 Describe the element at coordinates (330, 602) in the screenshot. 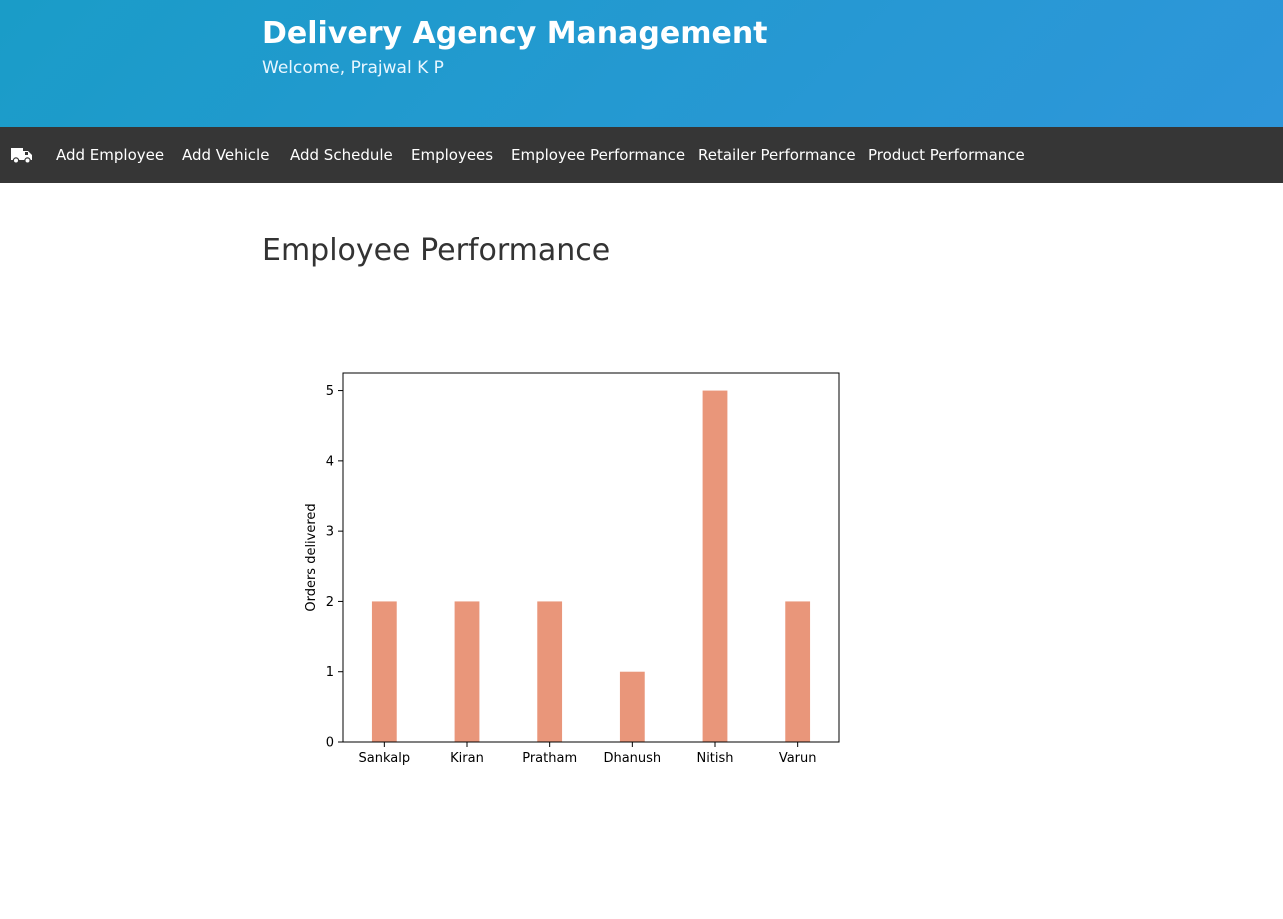

I see `y-tick-label: 2` at that location.